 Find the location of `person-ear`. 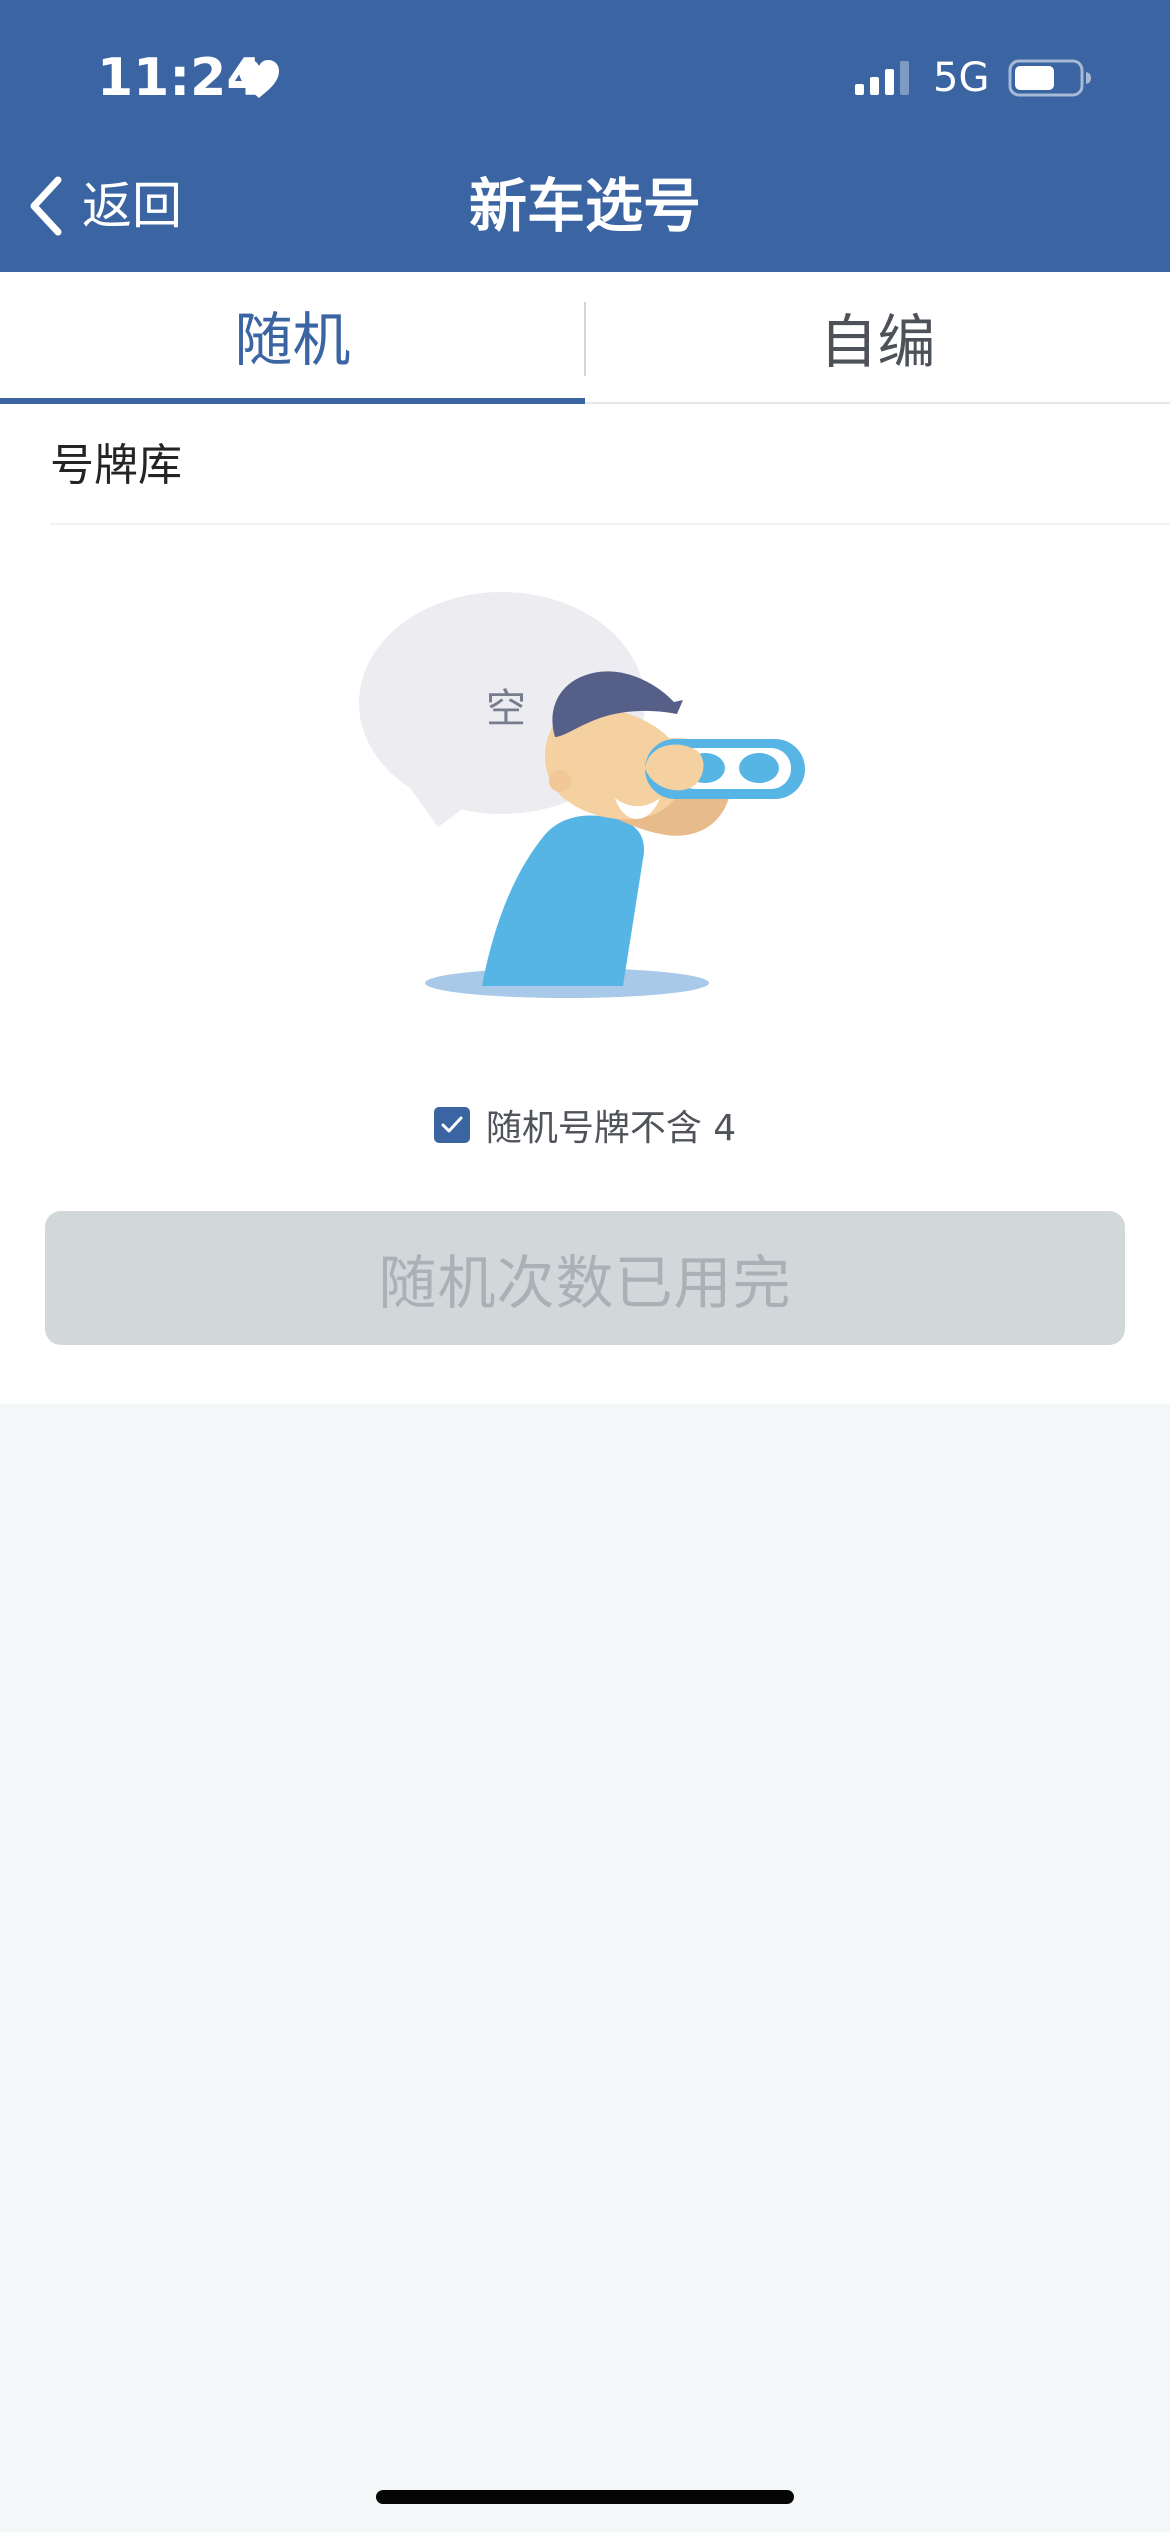

person-ear is located at coordinates (560, 781).